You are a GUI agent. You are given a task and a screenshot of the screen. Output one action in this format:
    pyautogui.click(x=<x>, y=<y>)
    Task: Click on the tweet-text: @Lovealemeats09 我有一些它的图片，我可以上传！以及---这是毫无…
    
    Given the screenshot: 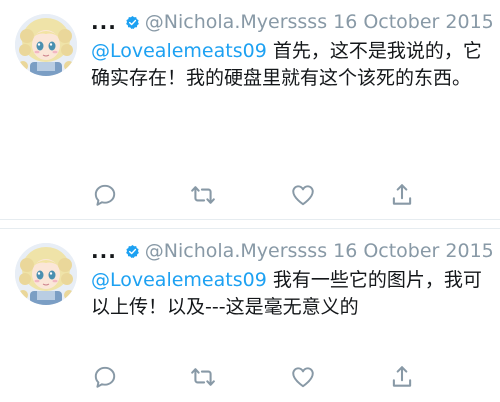 What is the action you would take?
    pyautogui.click(x=288, y=294)
    